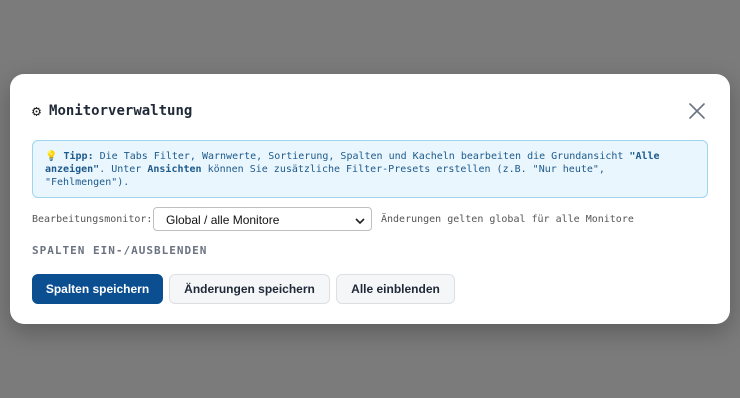 This screenshot has height=398, width=740. Describe the element at coordinates (697, 111) in the screenshot. I see `close-icon` at that location.